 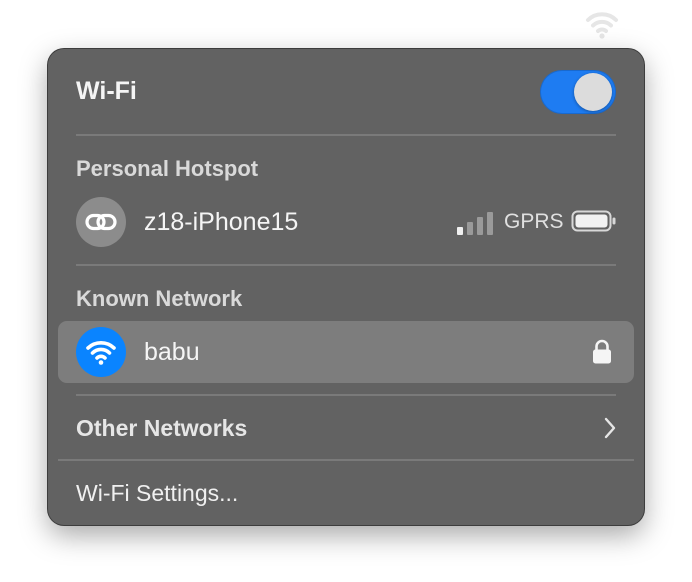 What do you see at coordinates (602, 352) in the screenshot?
I see `lock-icon` at bounding box center [602, 352].